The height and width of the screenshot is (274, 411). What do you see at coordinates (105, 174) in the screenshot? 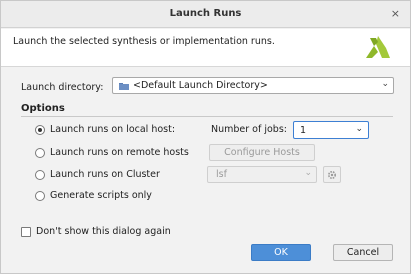
I see `radio-cluster-label: Launch runs on Cluster` at bounding box center [105, 174].